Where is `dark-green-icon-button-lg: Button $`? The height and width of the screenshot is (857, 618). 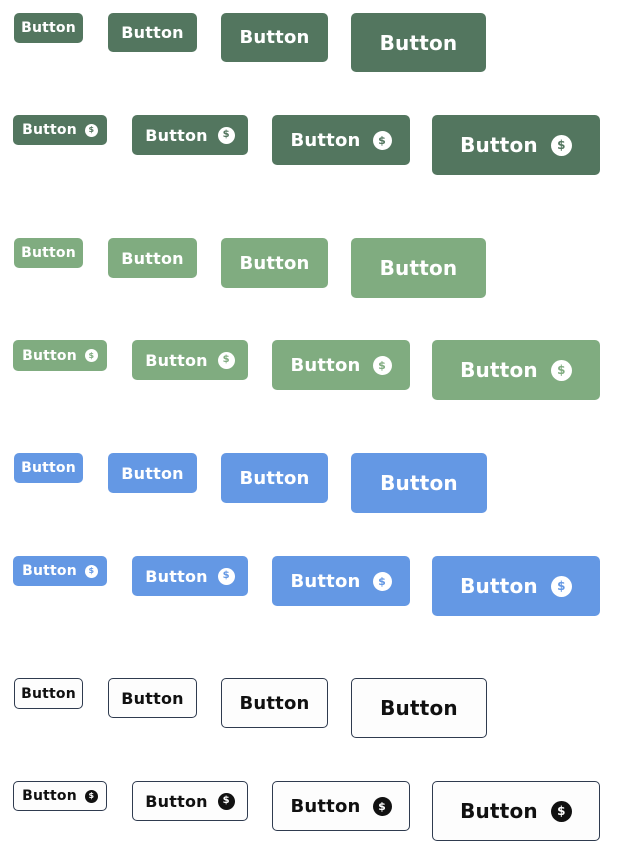
dark-green-icon-button-lg: Button $ is located at coordinates (516, 145).